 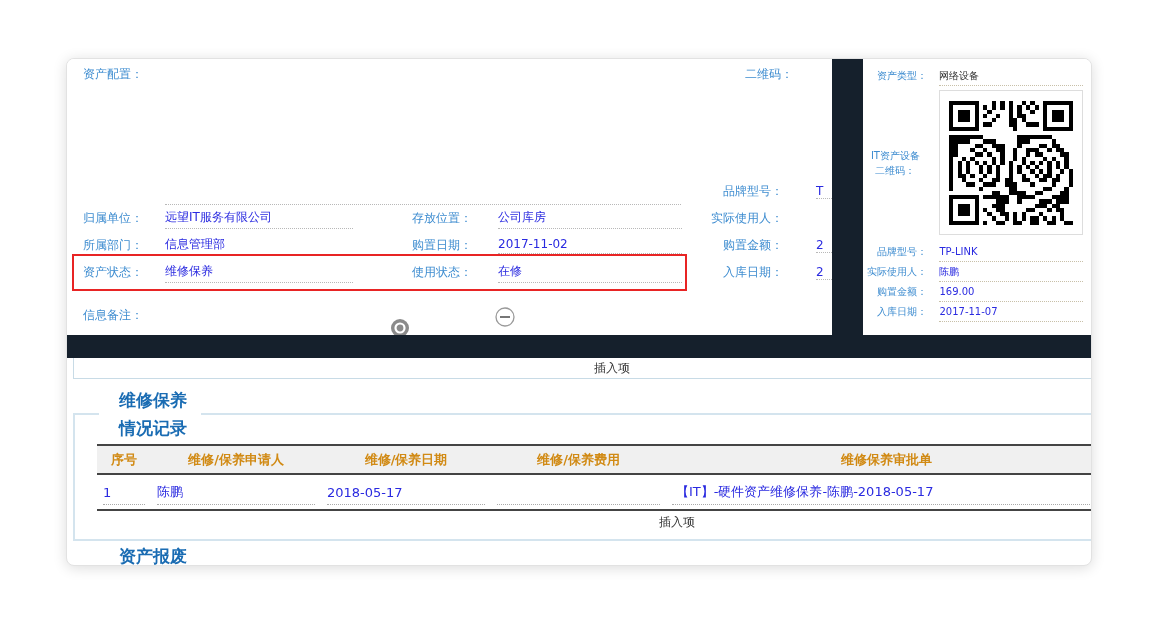 I want to click on field-label: 归属单位：, so click(x=113, y=218).